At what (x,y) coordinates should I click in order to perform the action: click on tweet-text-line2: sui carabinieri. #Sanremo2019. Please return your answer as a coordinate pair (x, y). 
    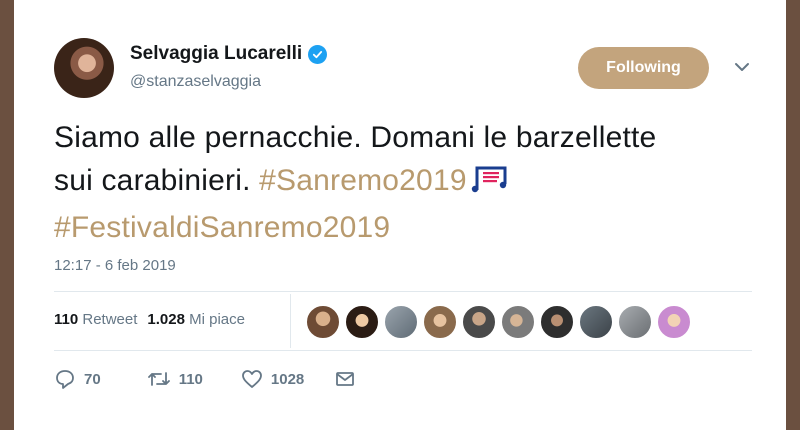
    Looking at the image, I should click on (404, 182).